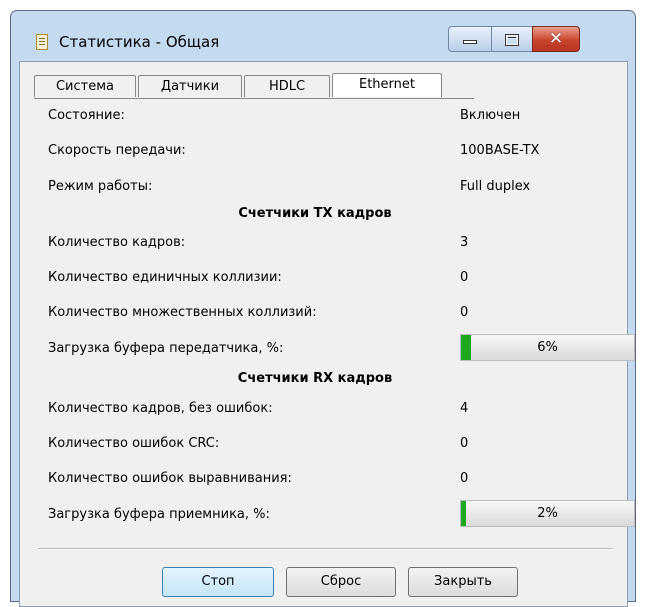 This screenshot has width=645, height=607. What do you see at coordinates (463, 582) in the screenshot?
I see `close-button: Закрыть` at bounding box center [463, 582].